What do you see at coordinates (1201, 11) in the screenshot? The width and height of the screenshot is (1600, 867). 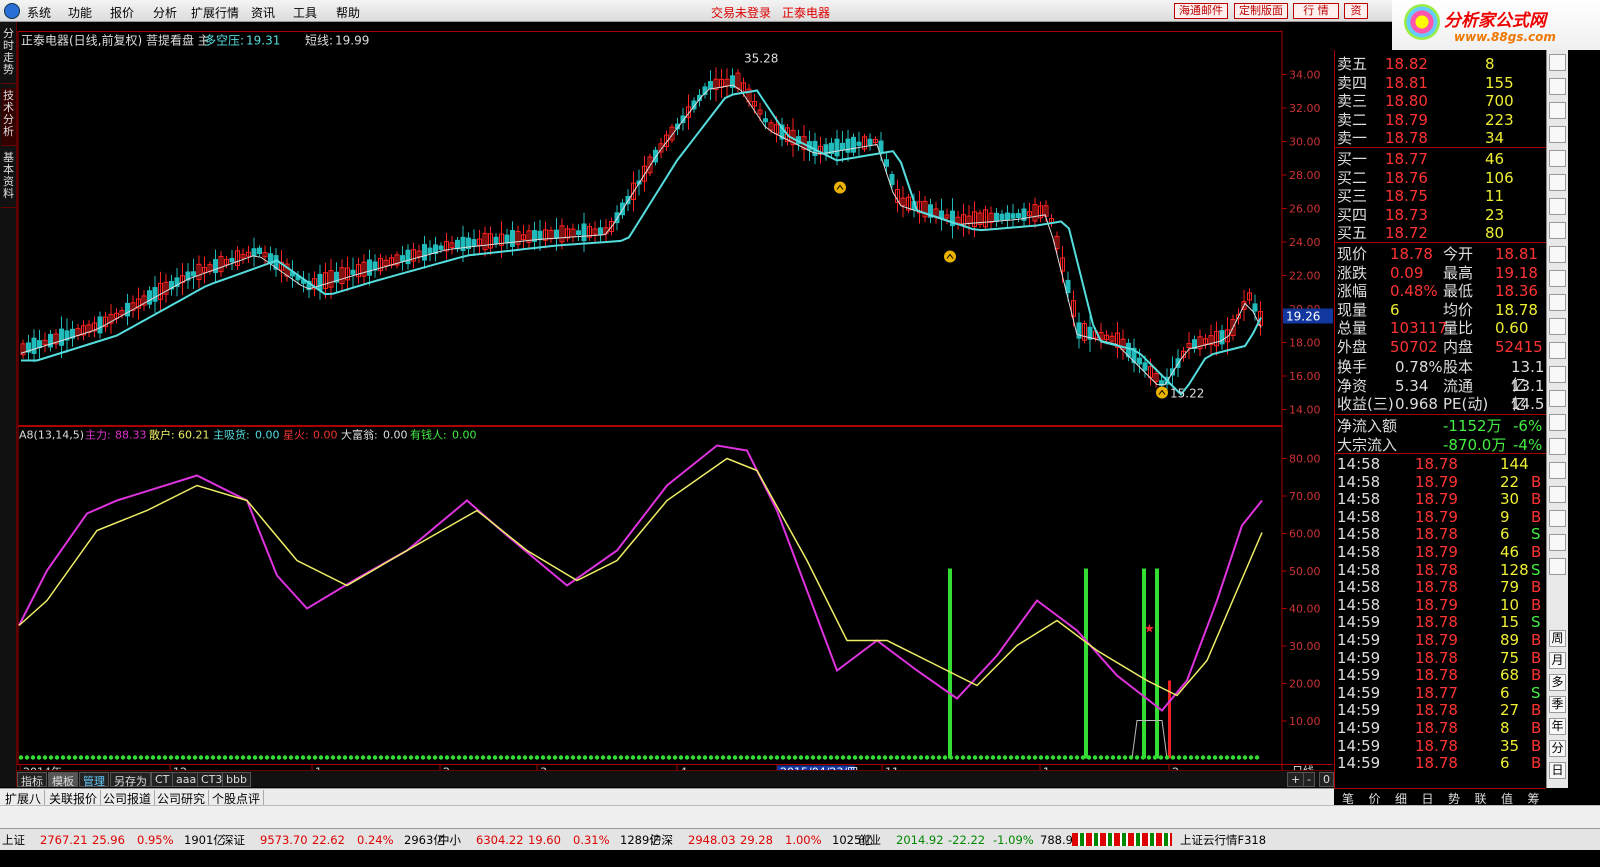 I see `mail-button: 海通邮件` at bounding box center [1201, 11].